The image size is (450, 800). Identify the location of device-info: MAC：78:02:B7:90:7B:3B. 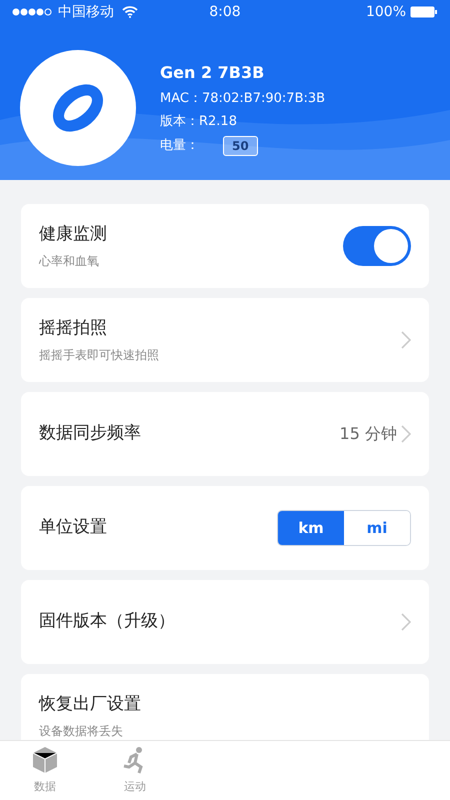
(243, 99).